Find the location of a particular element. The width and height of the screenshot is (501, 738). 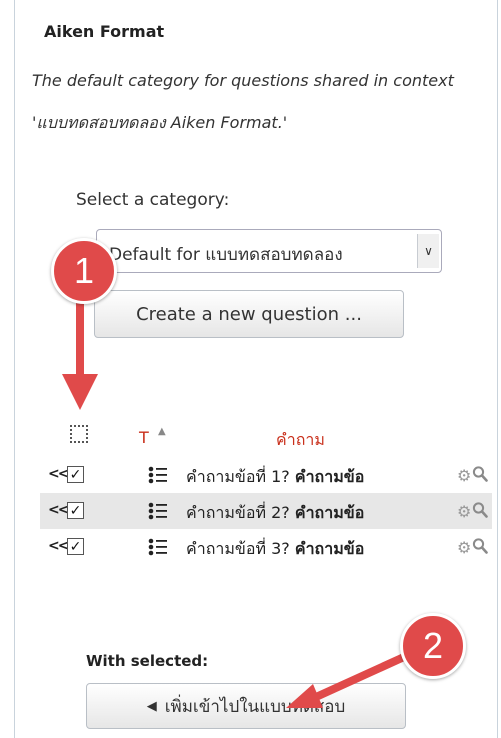

step-callout-2: 2 is located at coordinates (433, 646).